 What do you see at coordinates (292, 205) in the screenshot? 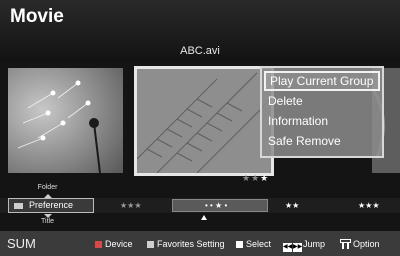
I see `group-segment-3: ★★` at bounding box center [292, 205].